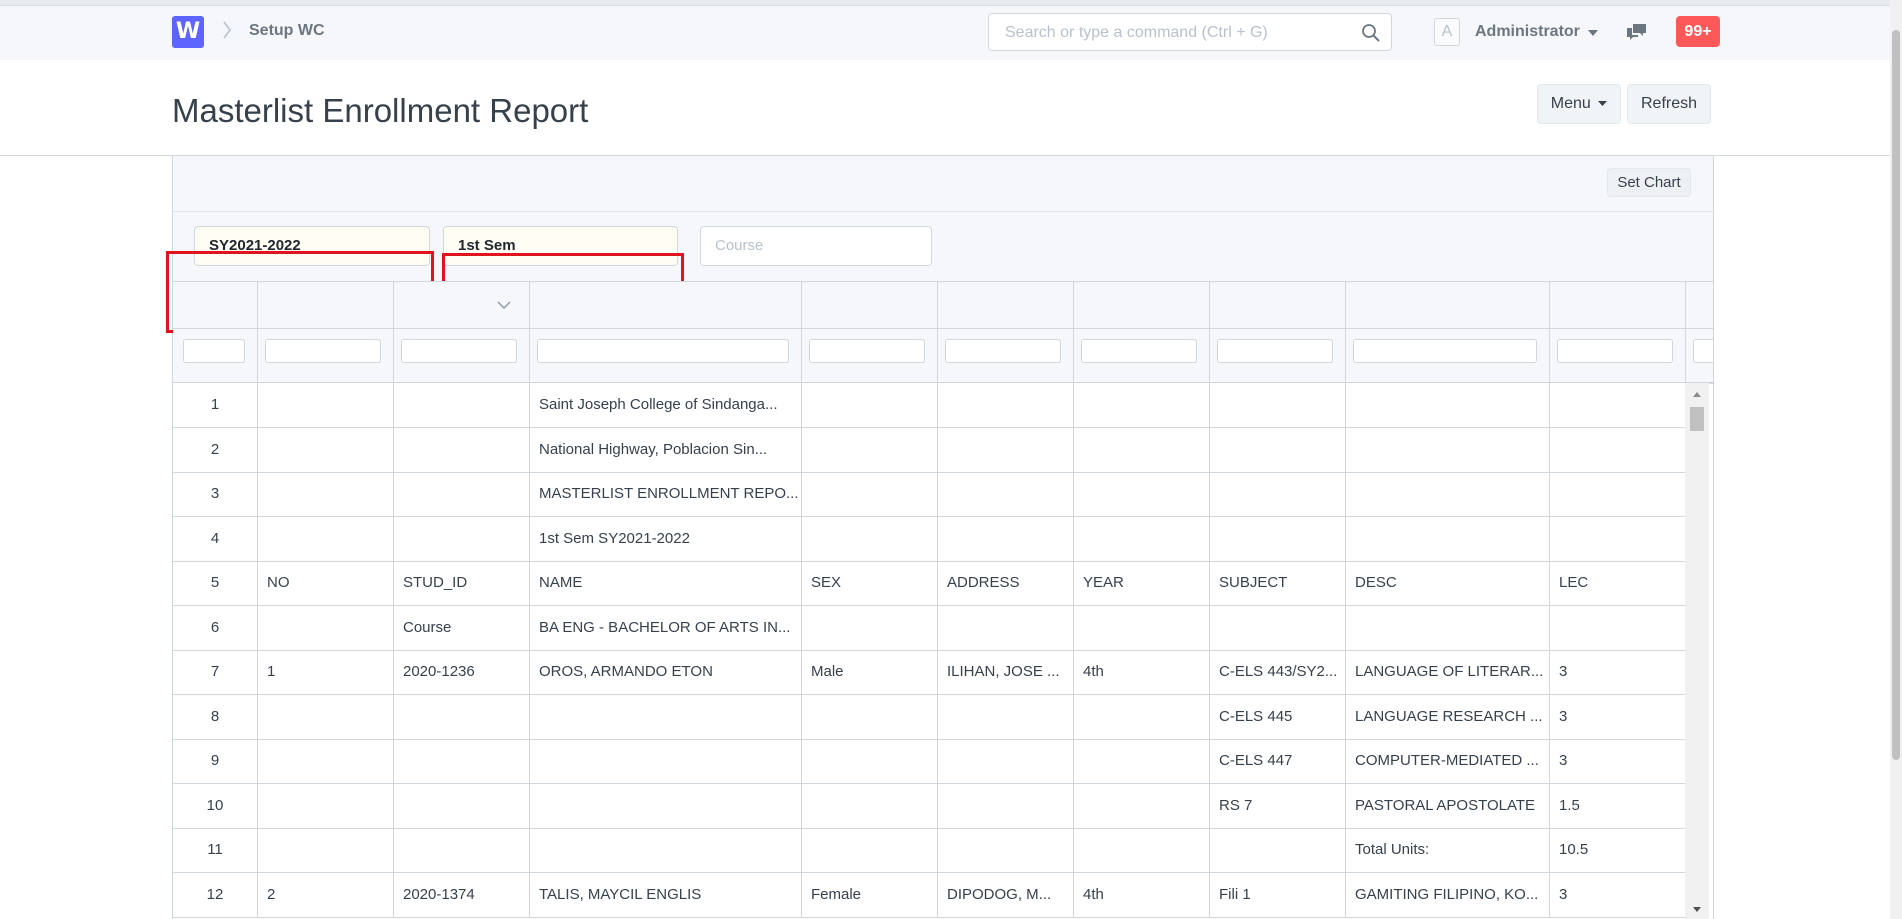 This screenshot has width=1902, height=919. I want to click on table-cell: SEX, so click(869, 583).